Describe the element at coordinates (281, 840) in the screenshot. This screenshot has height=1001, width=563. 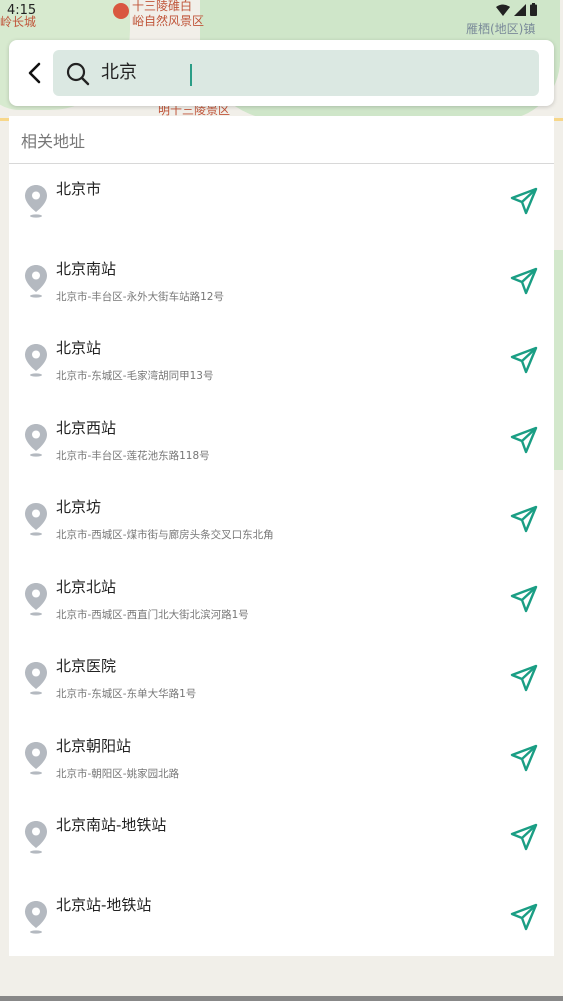
I see `result-item: 北京南站-地铁站` at that location.